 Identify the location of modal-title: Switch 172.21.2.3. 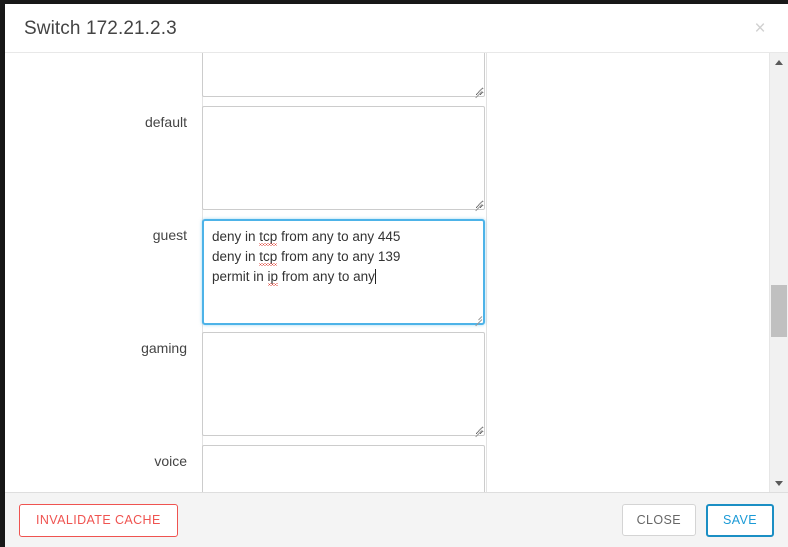
(100, 28).